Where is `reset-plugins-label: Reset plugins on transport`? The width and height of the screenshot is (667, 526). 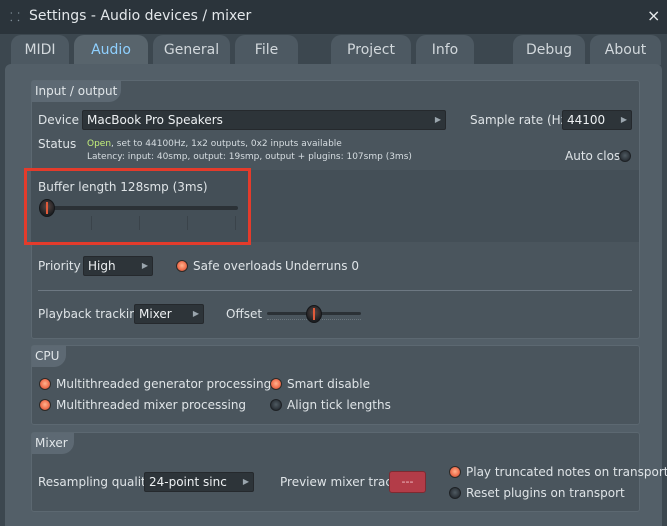
reset-plugins-label: Reset plugins on transport is located at coordinates (545, 493).